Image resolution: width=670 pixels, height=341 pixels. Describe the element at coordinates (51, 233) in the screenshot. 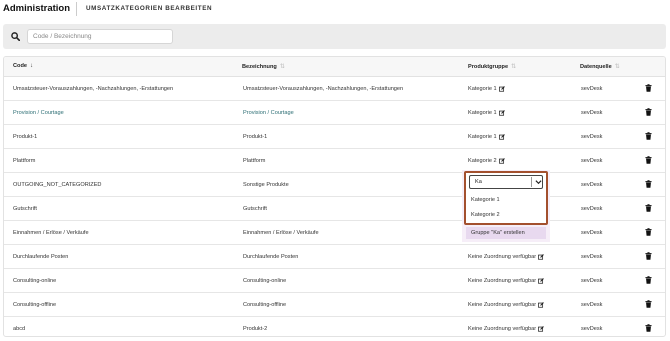

I see `cell-code: Einnahmen / Erlöse / Verkäufe` at that location.